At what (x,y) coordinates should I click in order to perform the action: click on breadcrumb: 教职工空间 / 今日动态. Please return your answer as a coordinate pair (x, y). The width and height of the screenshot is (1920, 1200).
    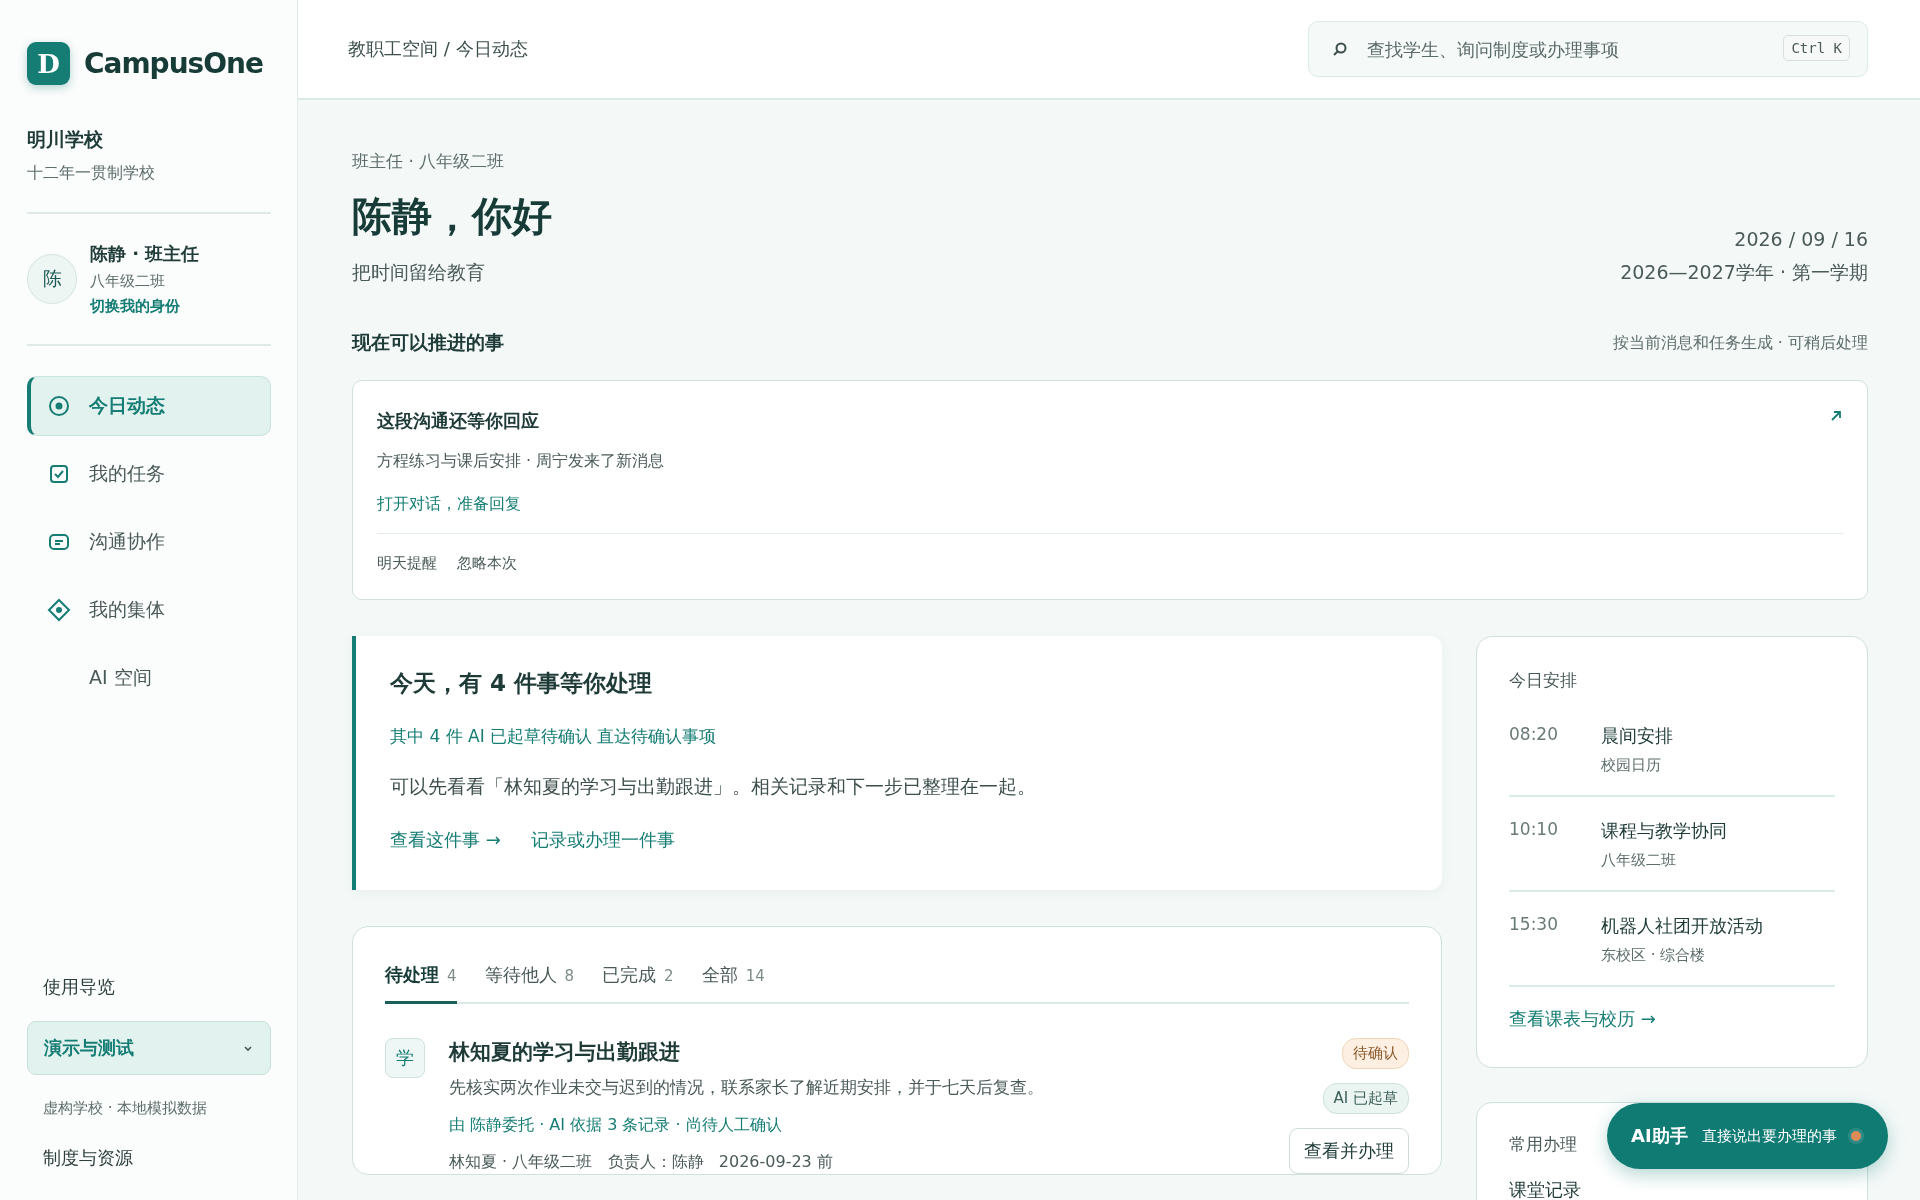
    Looking at the image, I should click on (438, 49).